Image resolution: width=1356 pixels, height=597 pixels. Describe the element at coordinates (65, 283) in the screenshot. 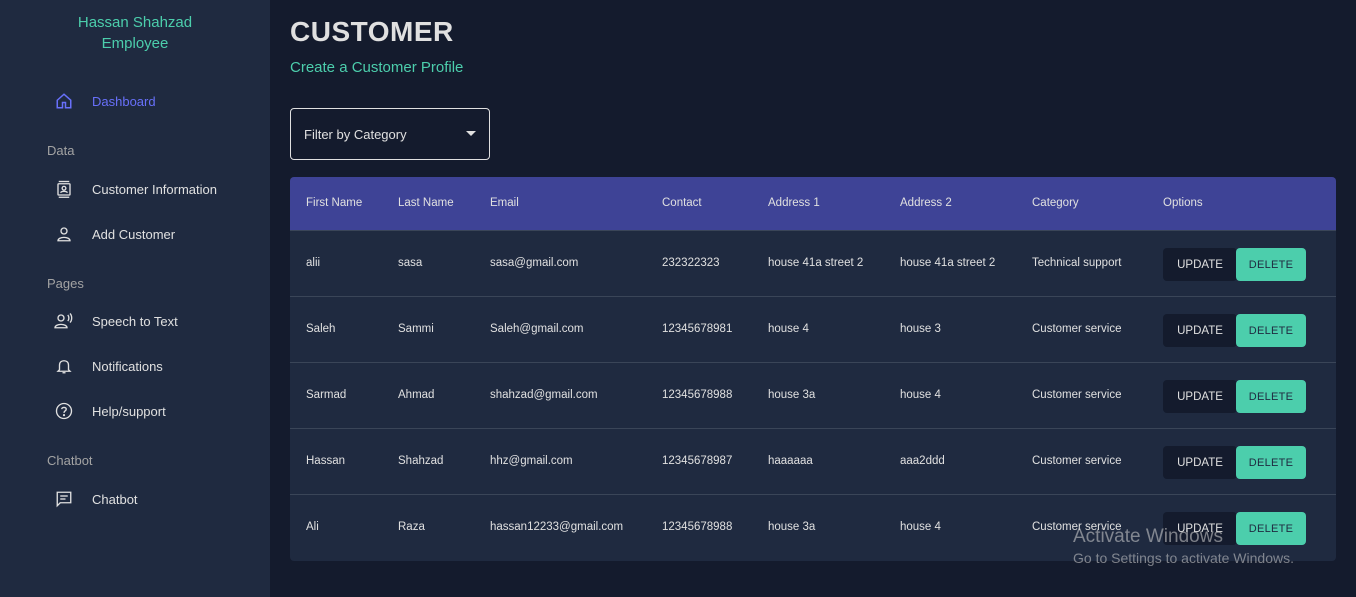

I see `section-label-pages: Pages` at that location.